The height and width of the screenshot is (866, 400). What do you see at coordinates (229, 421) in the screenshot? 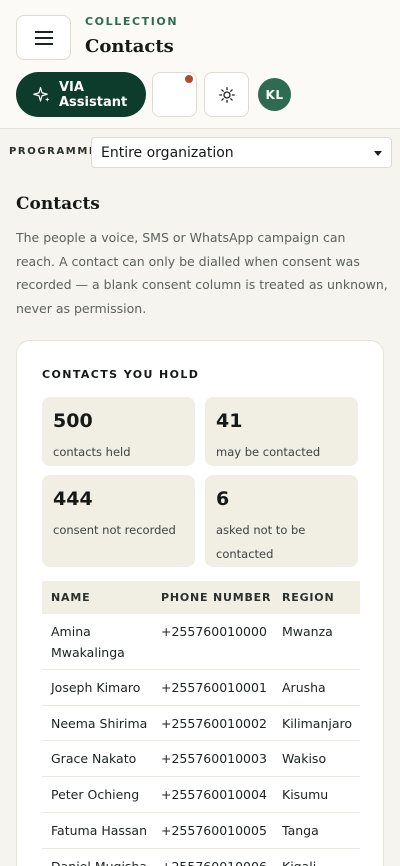
I see `stat-value: 41` at bounding box center [229, 421].